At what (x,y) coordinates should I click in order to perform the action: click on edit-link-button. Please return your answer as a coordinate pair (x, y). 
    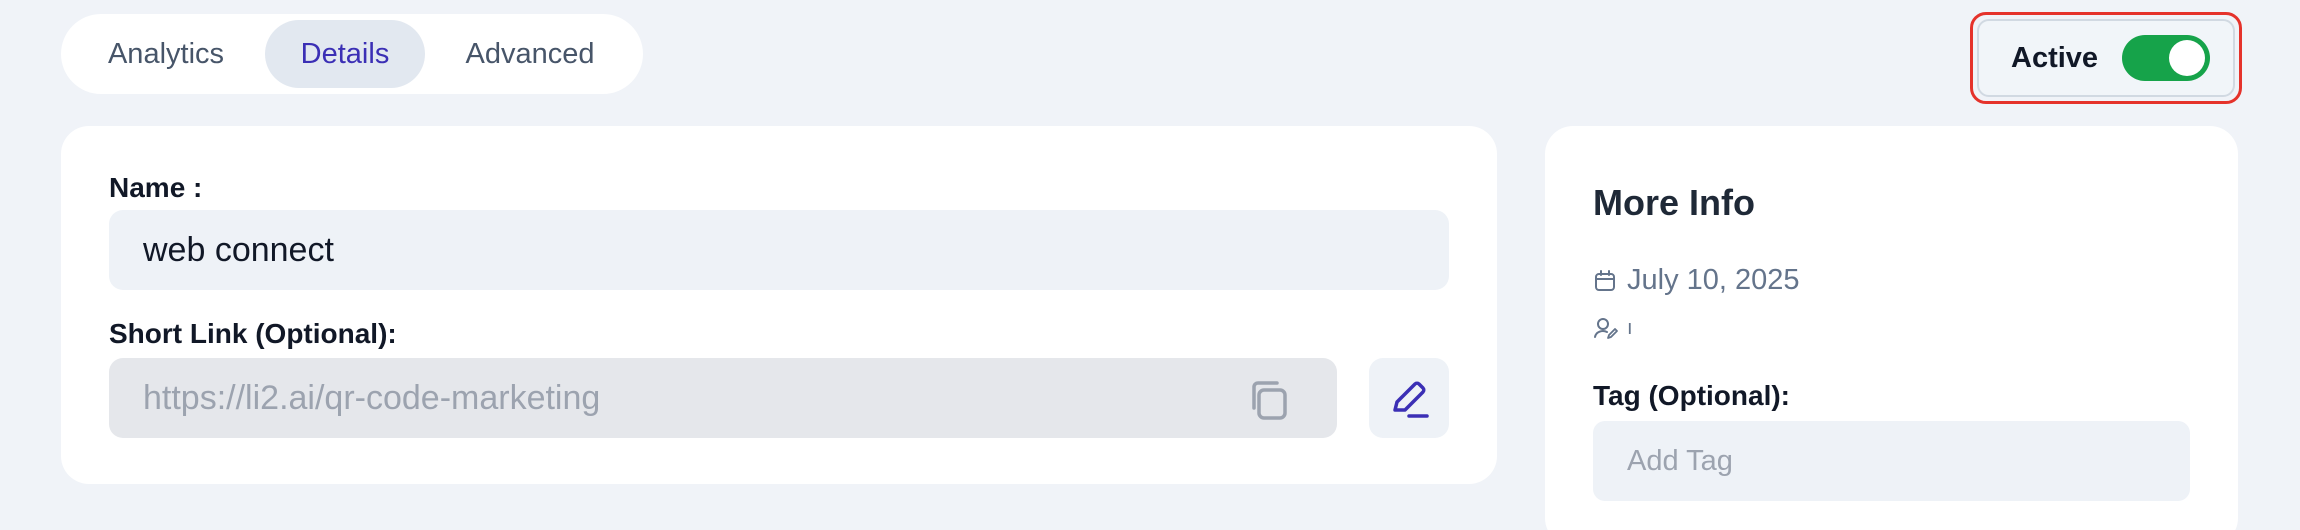
    Looking at the image, I should click on (1409, 398).